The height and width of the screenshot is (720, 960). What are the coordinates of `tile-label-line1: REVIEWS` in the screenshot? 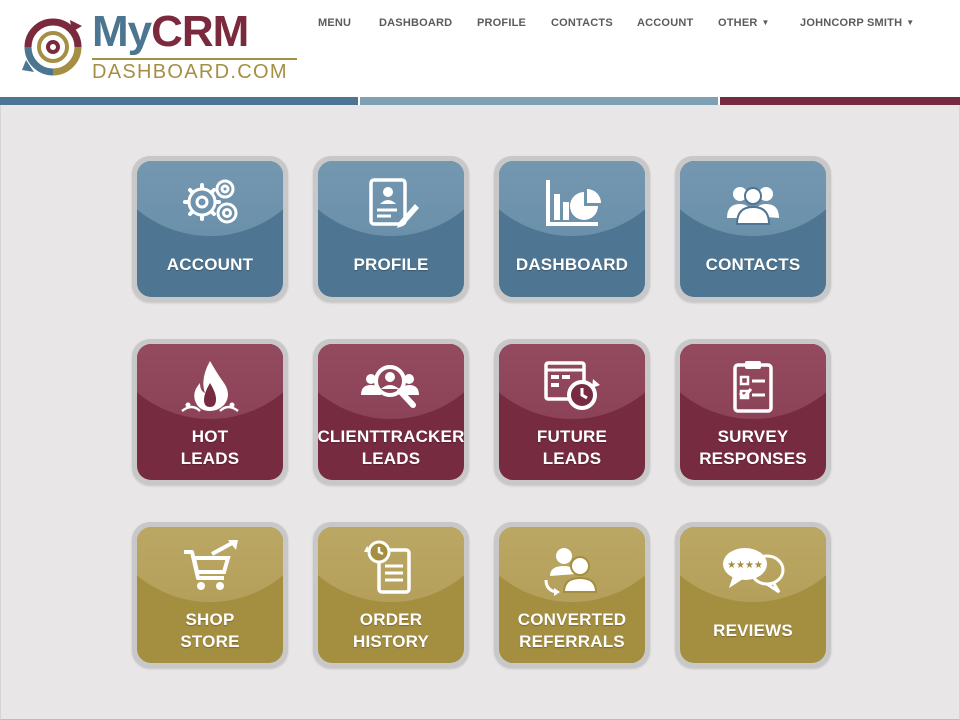 It's located at (753, 630).